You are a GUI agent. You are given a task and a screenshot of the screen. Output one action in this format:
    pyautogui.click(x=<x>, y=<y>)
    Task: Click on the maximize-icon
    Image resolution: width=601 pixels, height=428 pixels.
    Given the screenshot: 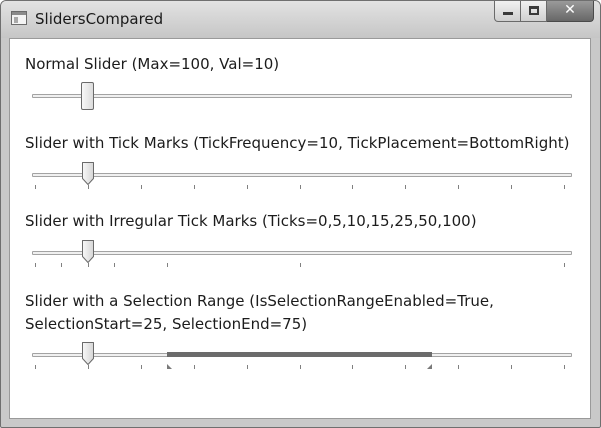 What is the action you would take?
    pyautogui.click(x=534, y=10)
    